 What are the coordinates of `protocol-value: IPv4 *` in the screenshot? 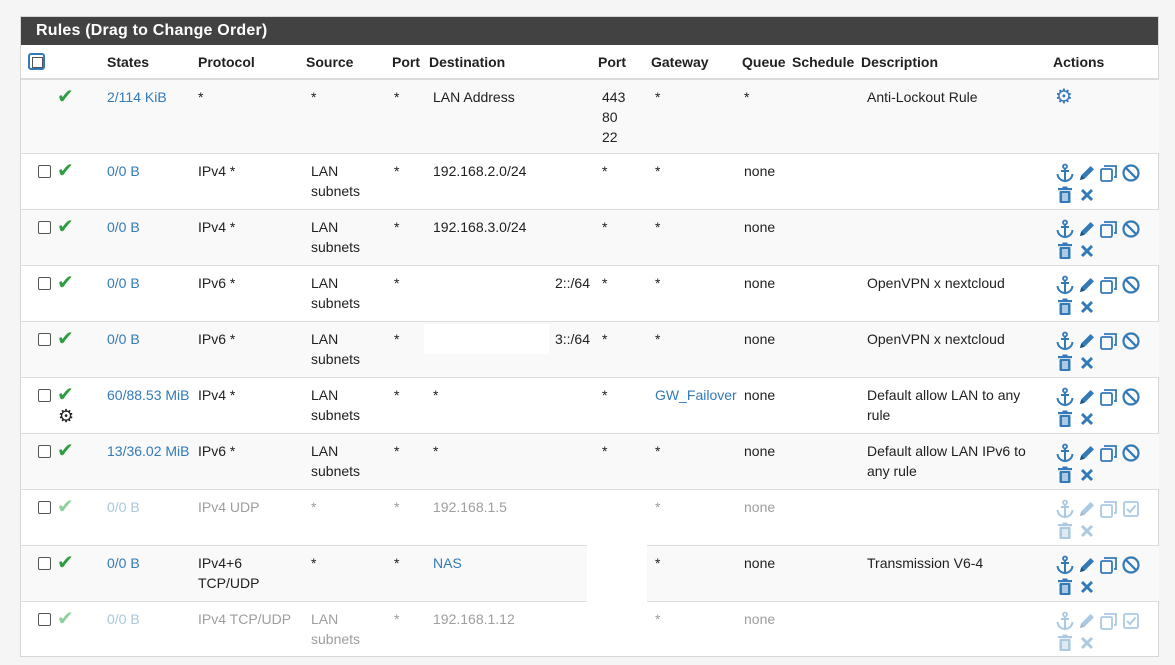 It's located at (217, 226).